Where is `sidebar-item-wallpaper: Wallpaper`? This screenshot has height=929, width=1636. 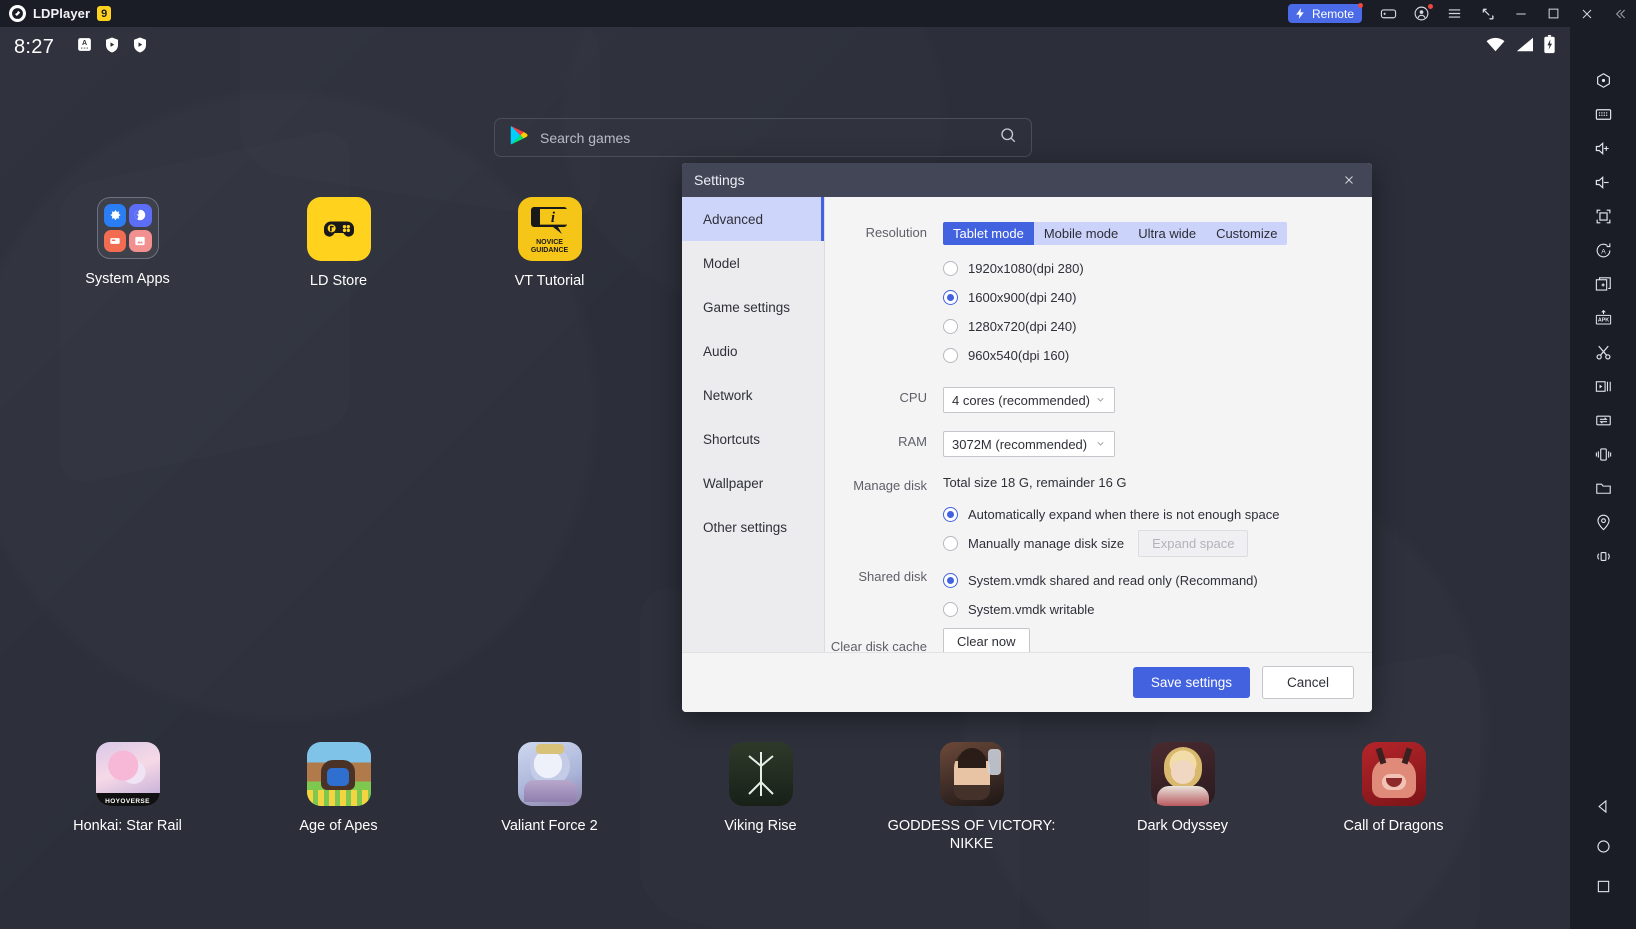 sidebar-item-wallpaper: Wallpaper is located at coordinates (753, 483).